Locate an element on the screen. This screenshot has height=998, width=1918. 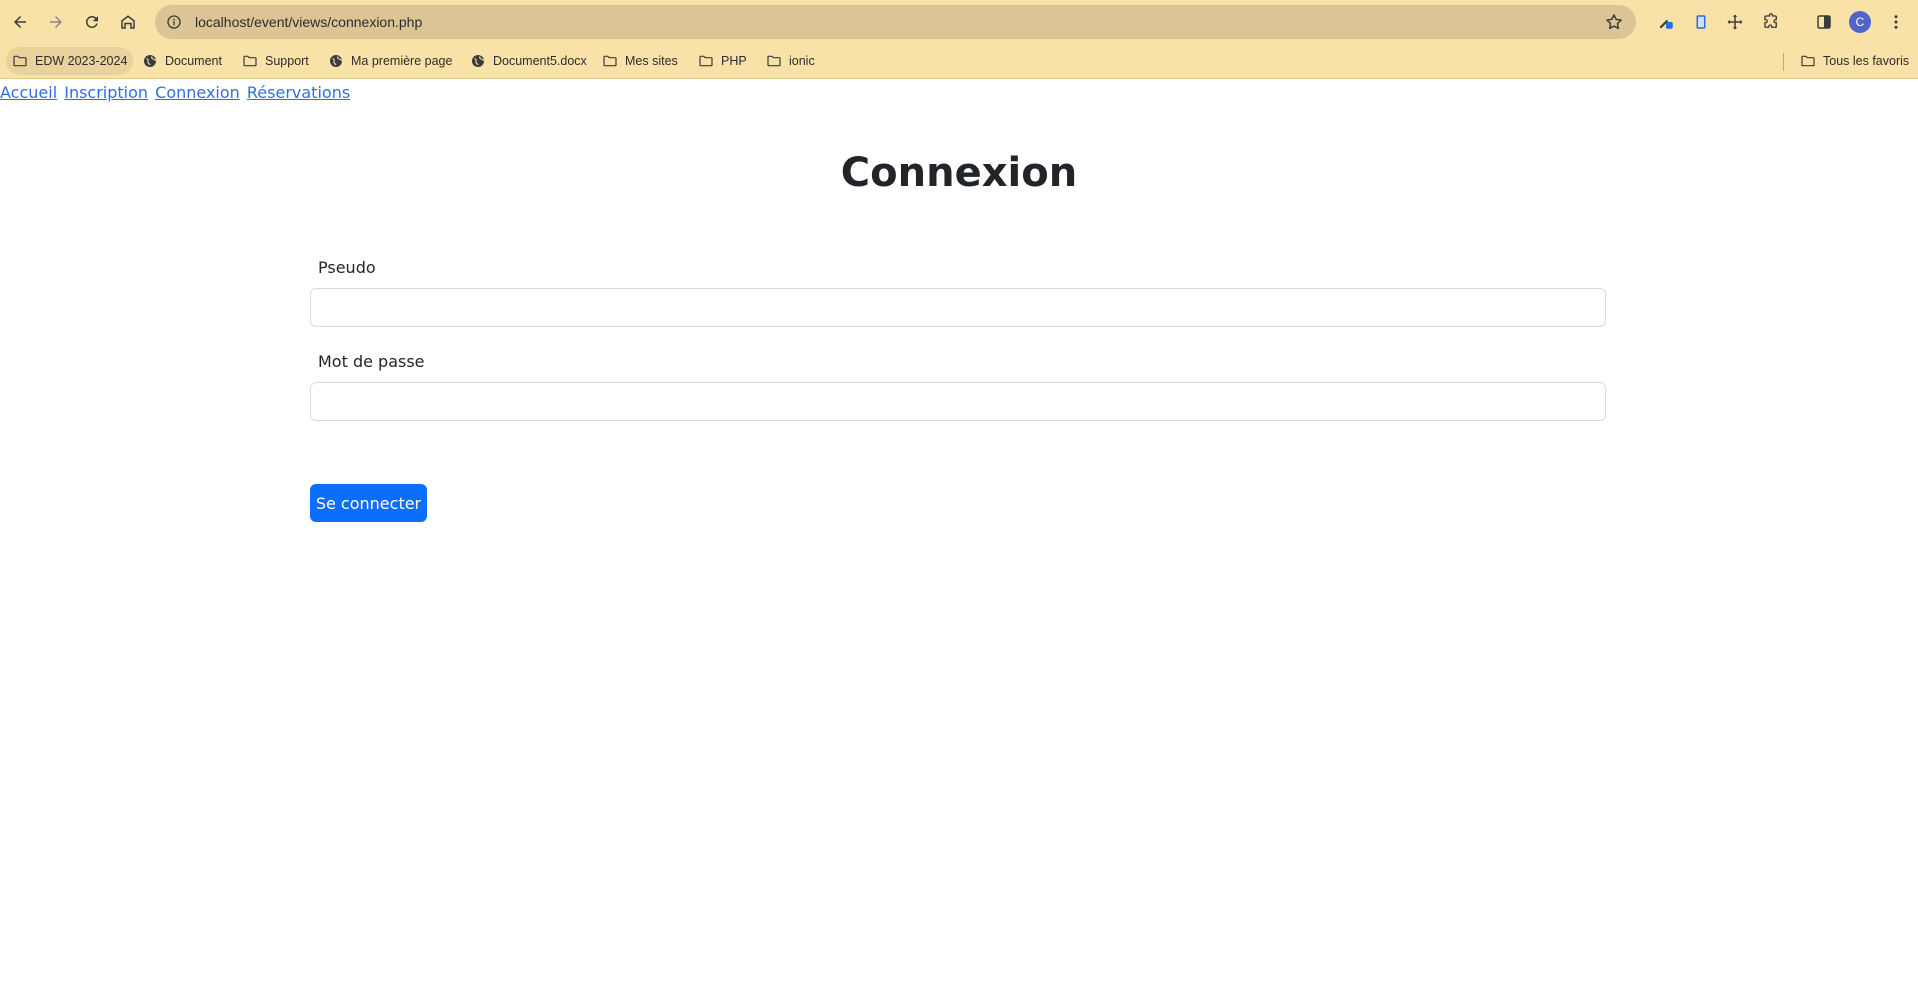
site-info-icon is located at coordinates (174, 22).